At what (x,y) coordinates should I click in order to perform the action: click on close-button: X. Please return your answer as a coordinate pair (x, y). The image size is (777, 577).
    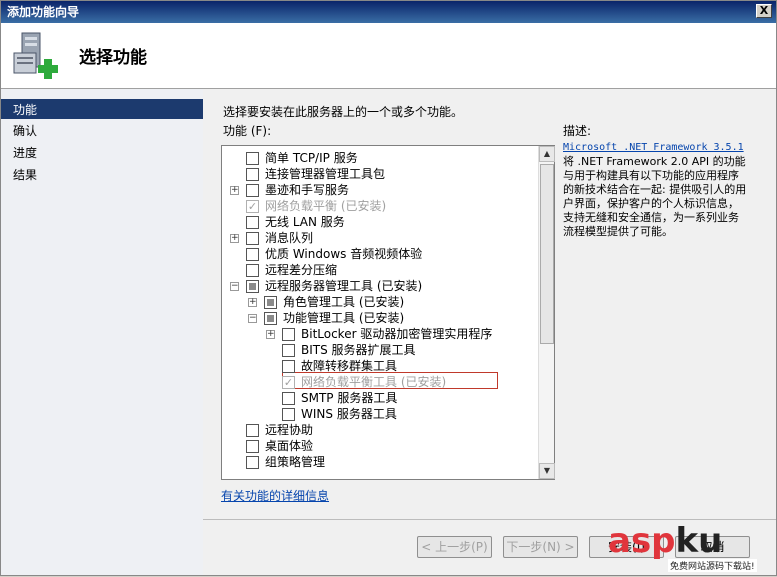
    Looking at the image, I should click on (764, 11).